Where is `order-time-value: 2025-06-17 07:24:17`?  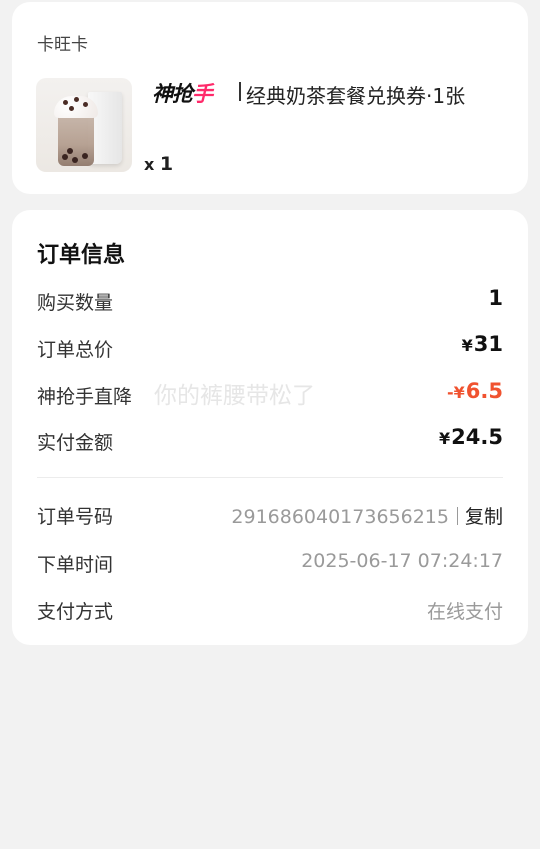
order-time-value: 2025-06-17 07:24:17 is located at coordinates (402, 561).